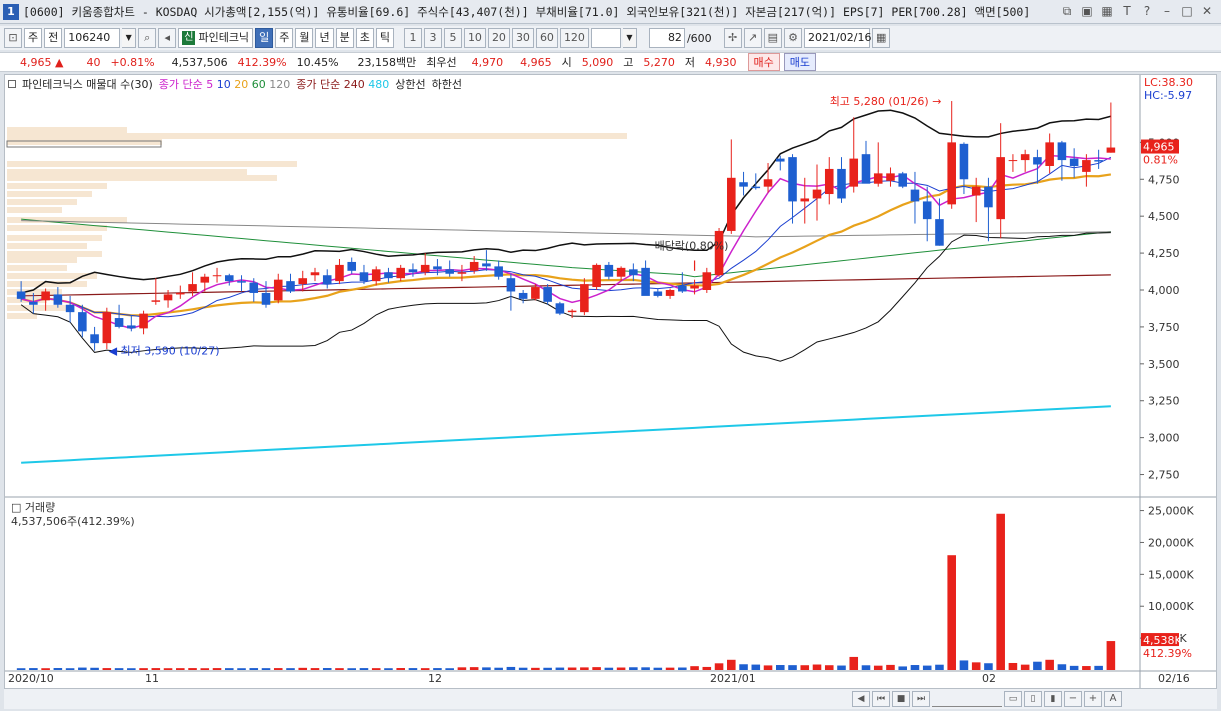  I want to click on legend-checkbox-icon, so click(12, 84).